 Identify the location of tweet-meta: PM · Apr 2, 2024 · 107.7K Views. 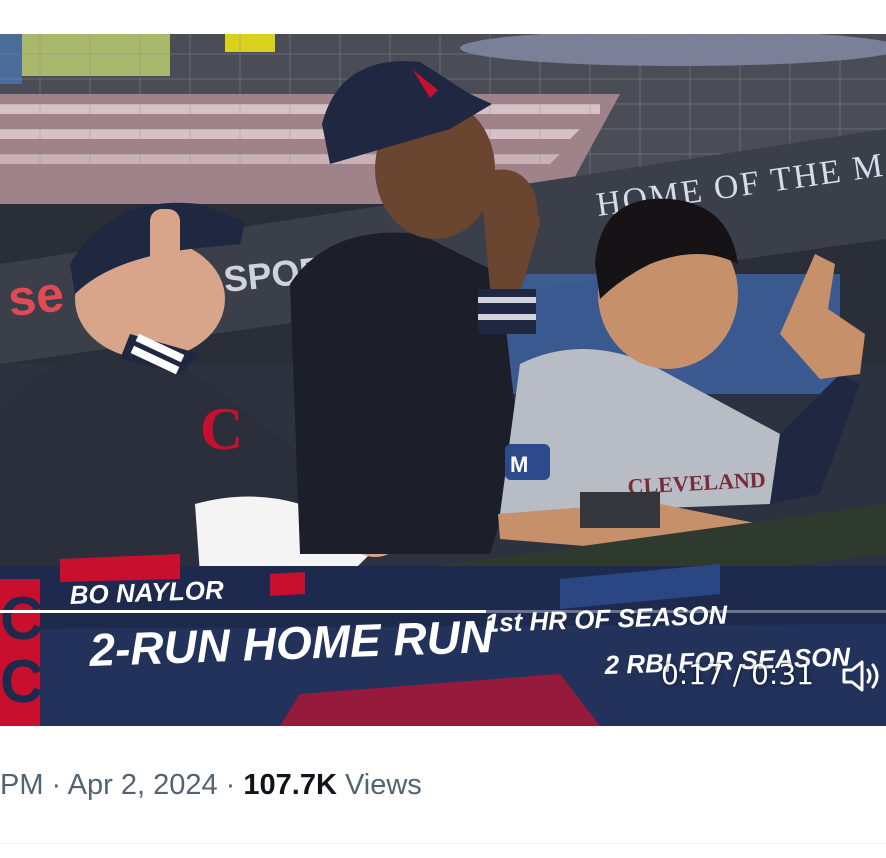
(211, 785).